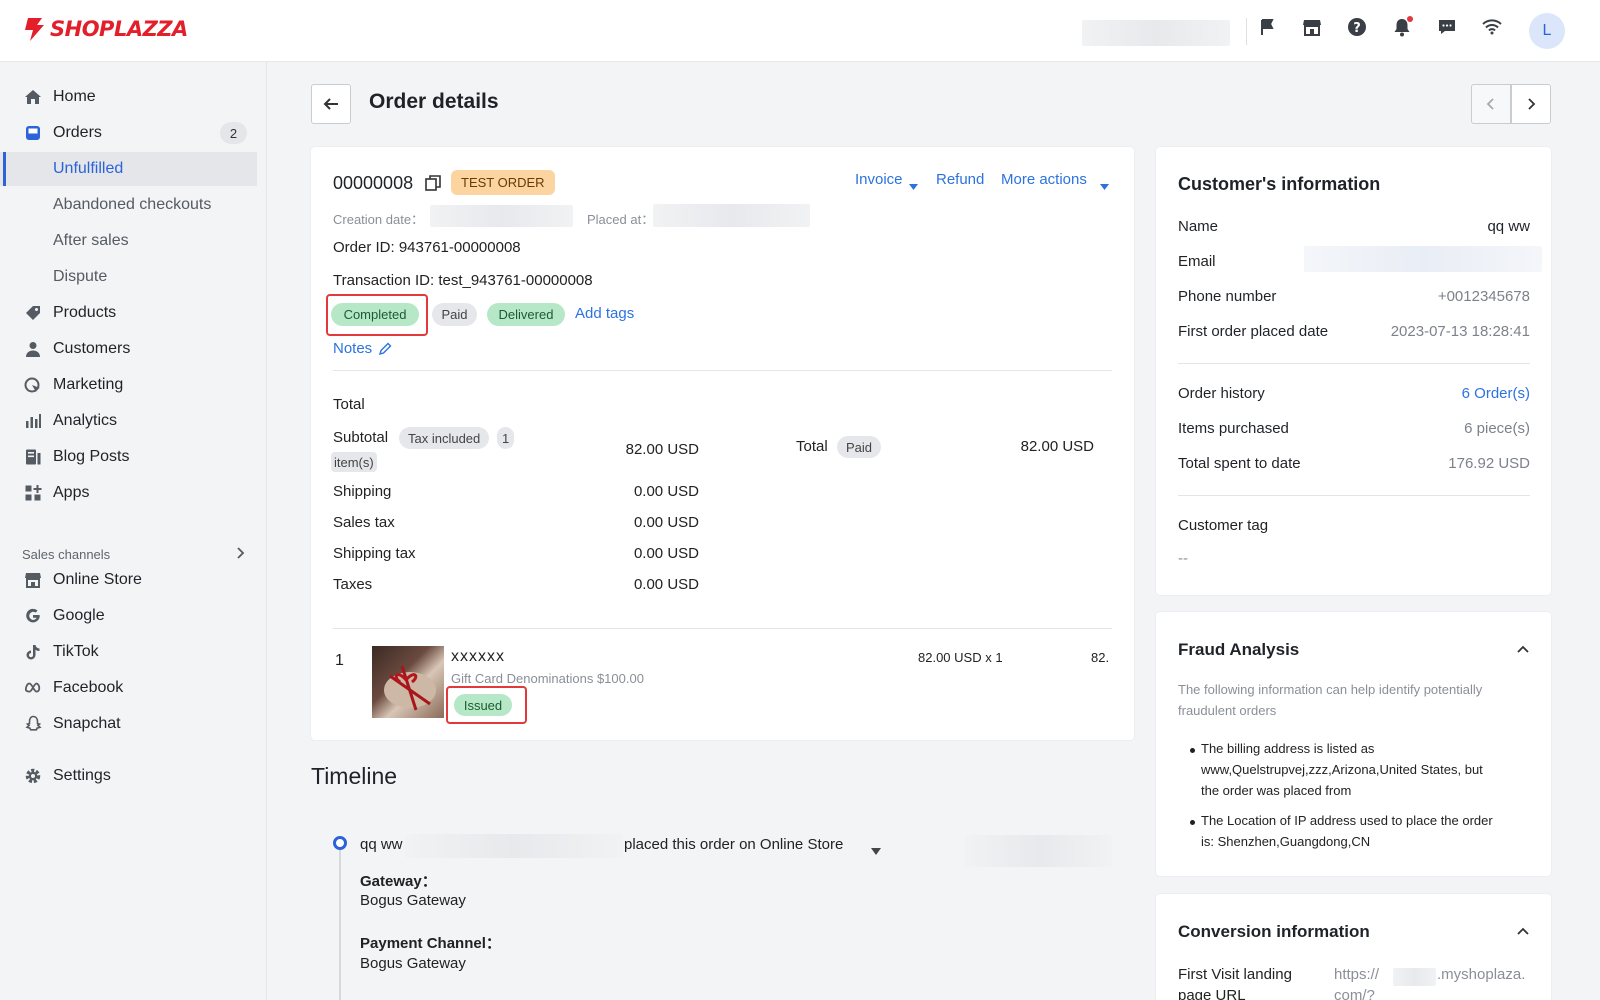 This screenshot has height=1000, width=1600. Describe the element at coordinates (604, 313) in the screenshot. I see `add-tags-link: Add tags` at that location.